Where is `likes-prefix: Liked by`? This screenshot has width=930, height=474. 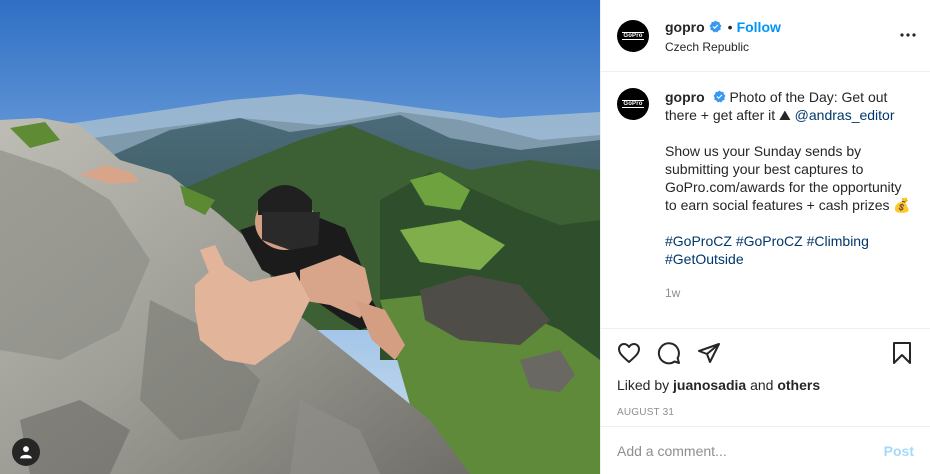 likes-prefix: Liked by is located at coordinates (643, 385).